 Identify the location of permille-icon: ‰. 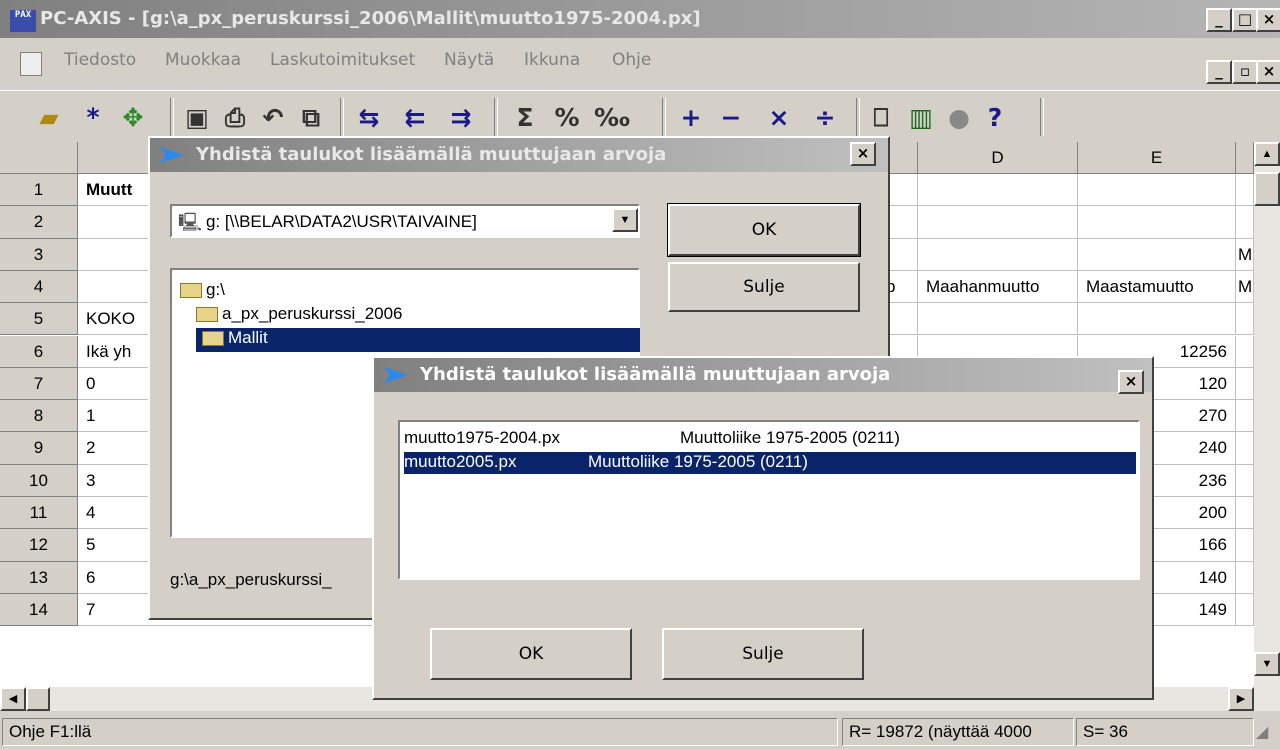
(612, 118).